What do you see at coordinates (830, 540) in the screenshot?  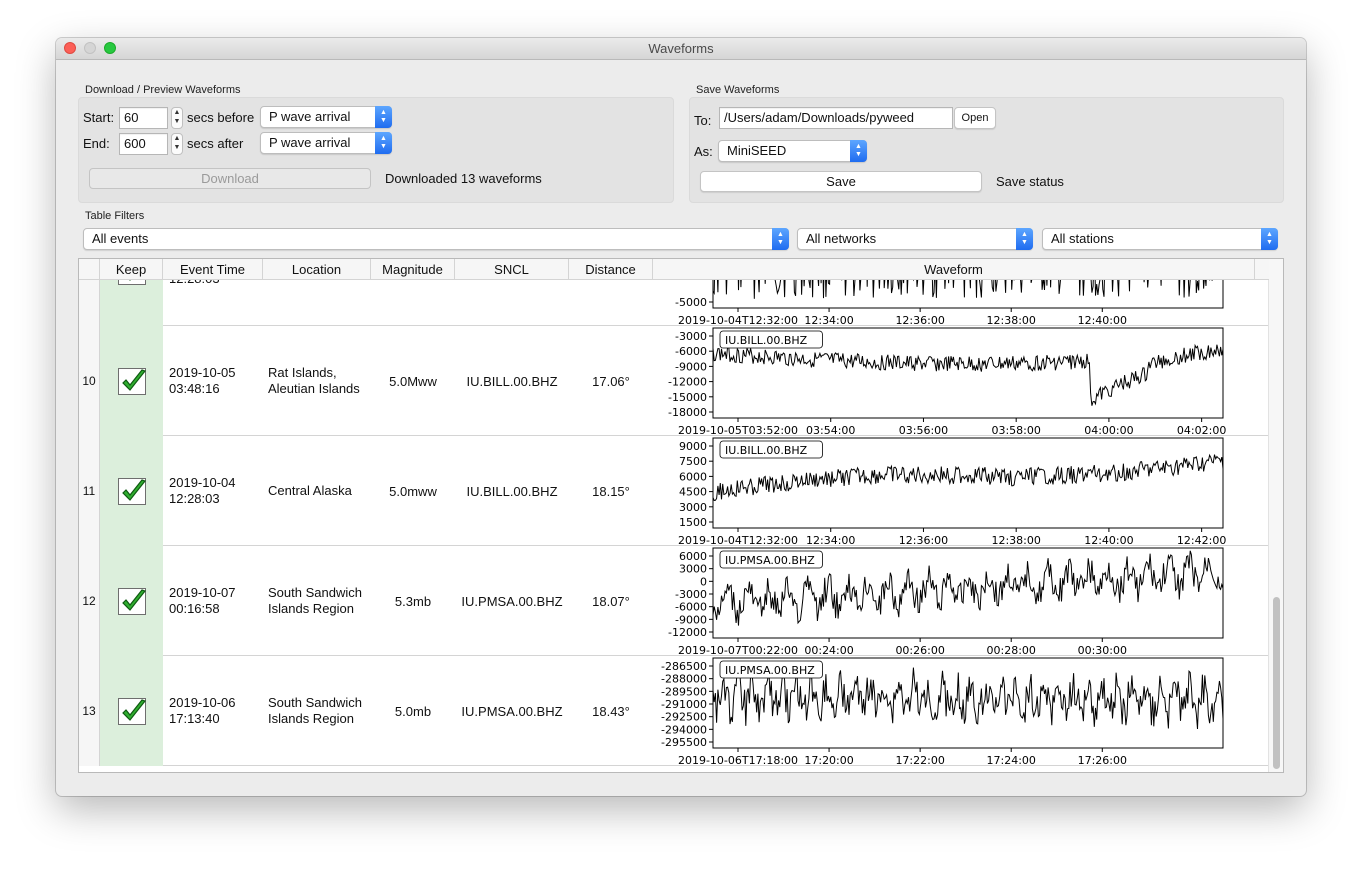 I see `x-tick-label: 12:34:00` at bounding box center [830, 540].